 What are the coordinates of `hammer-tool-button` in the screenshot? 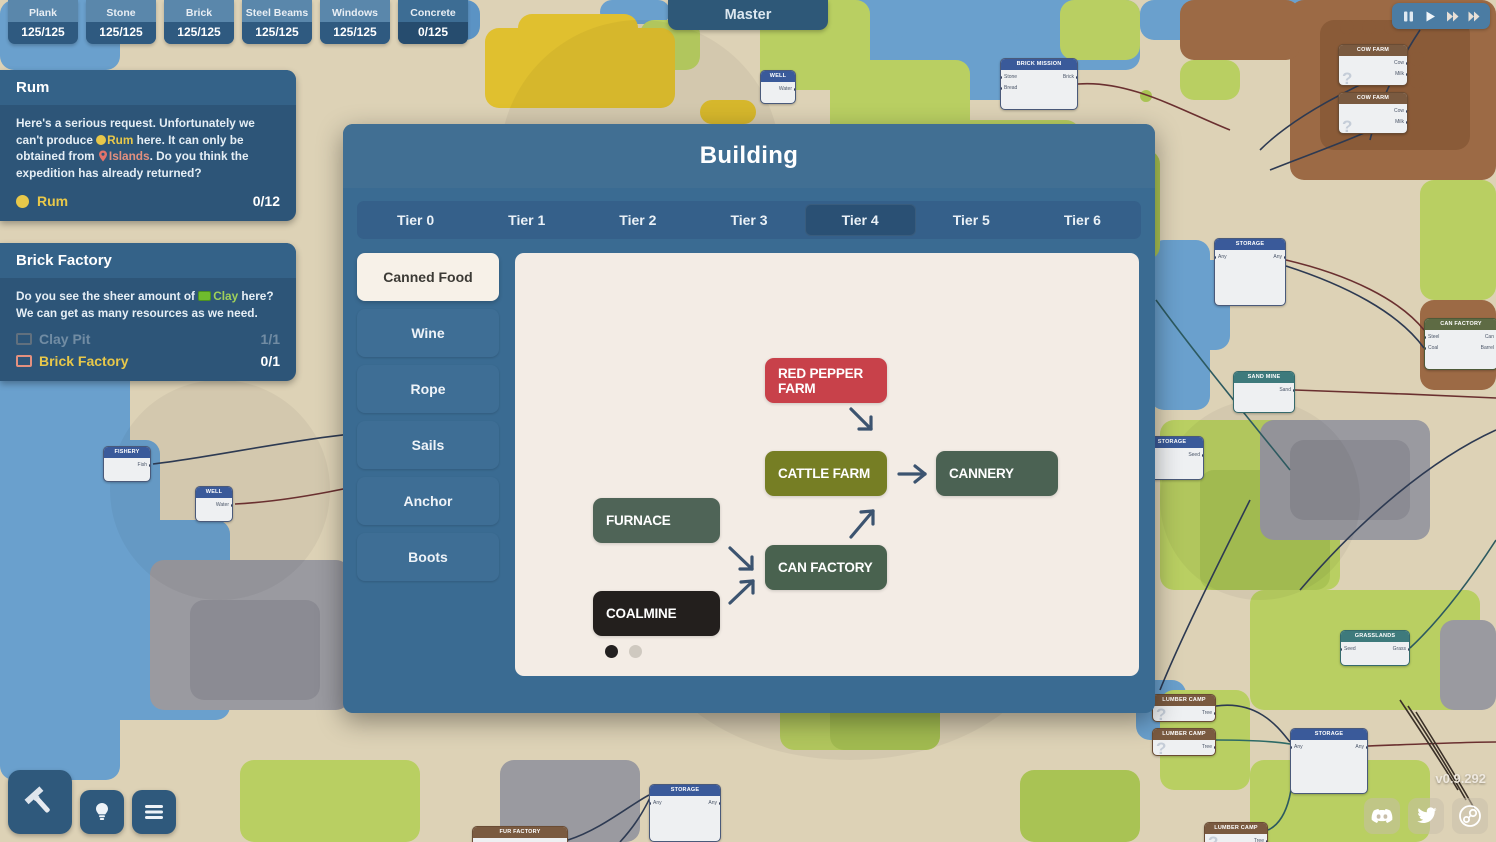 It's located at (40, 802).